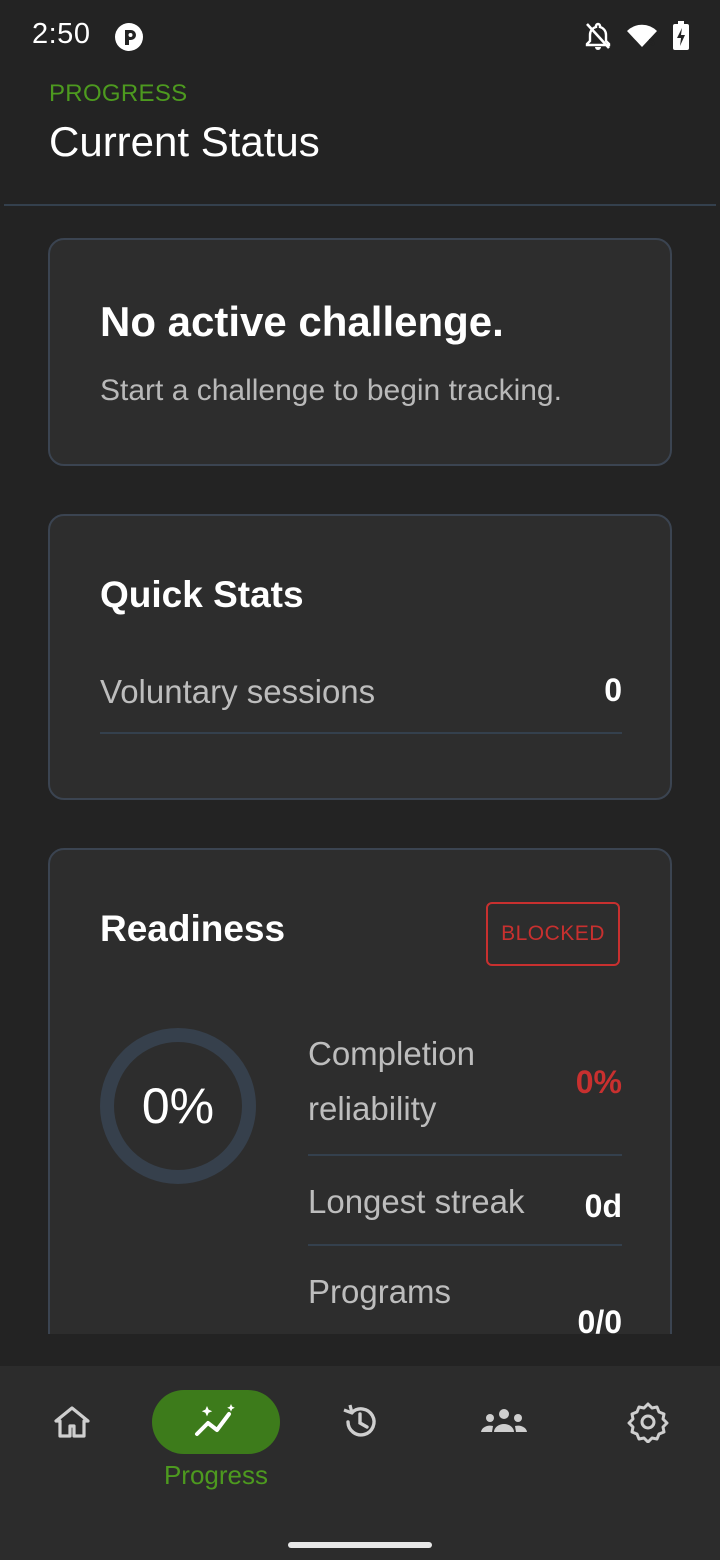 The width and height of the screenshot is (720, 1560). Describe the element at coordinates (599, 1319) in the screenshot. I see `metric-value: 0/0` at that location.